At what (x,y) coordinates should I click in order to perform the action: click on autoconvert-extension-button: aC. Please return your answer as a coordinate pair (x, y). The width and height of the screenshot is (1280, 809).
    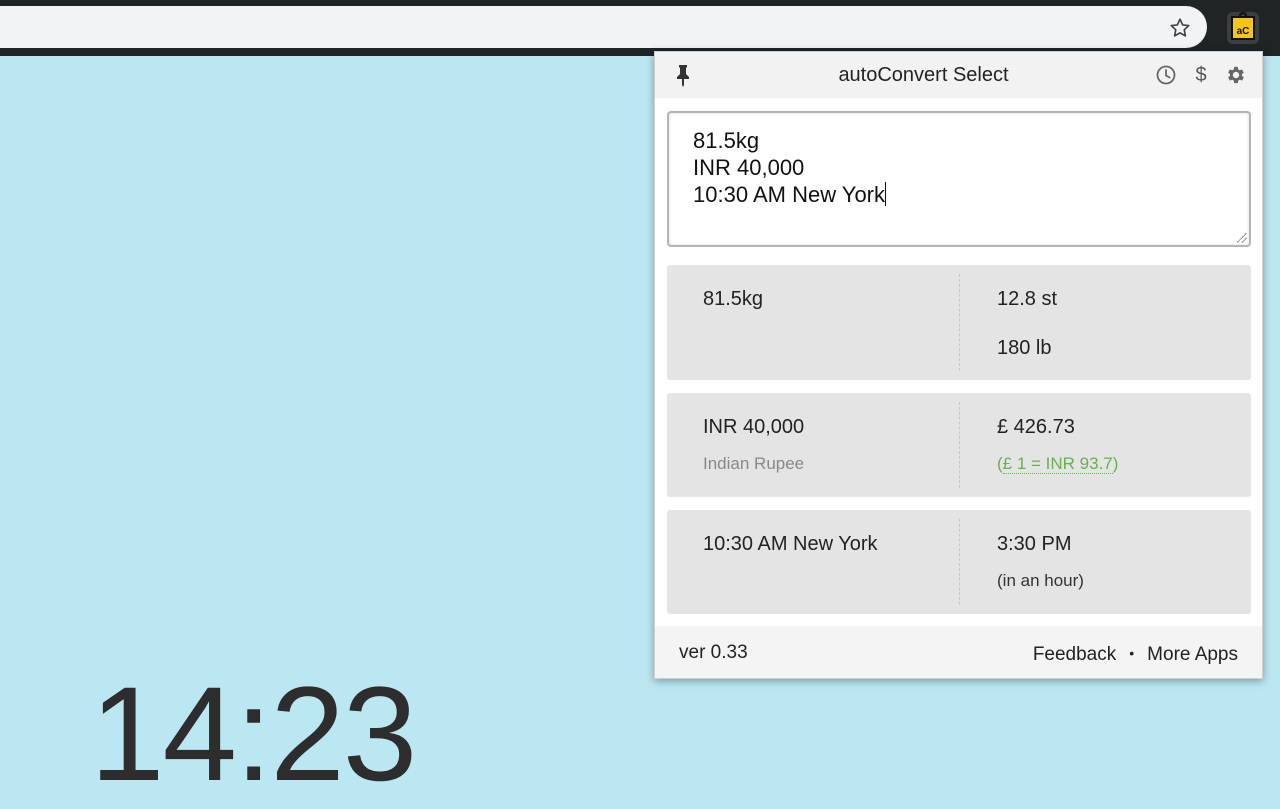
    Looking at the image, I should click on (1243, 28).